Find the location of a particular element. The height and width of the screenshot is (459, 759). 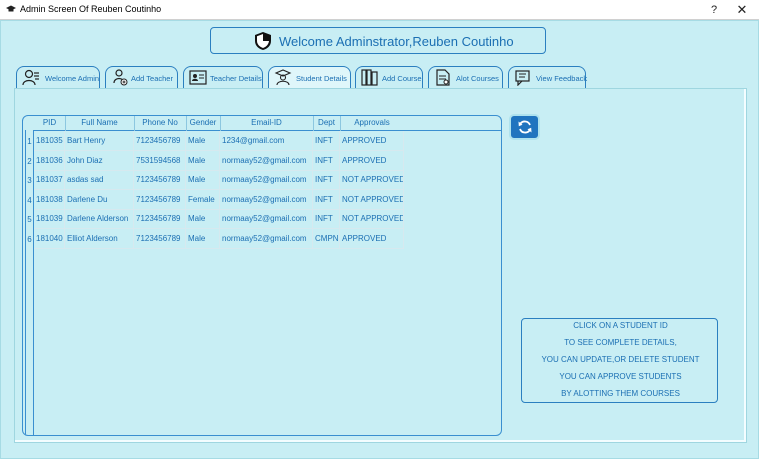

cell-phone: 7531594568 is located at coordinates (160, 160).